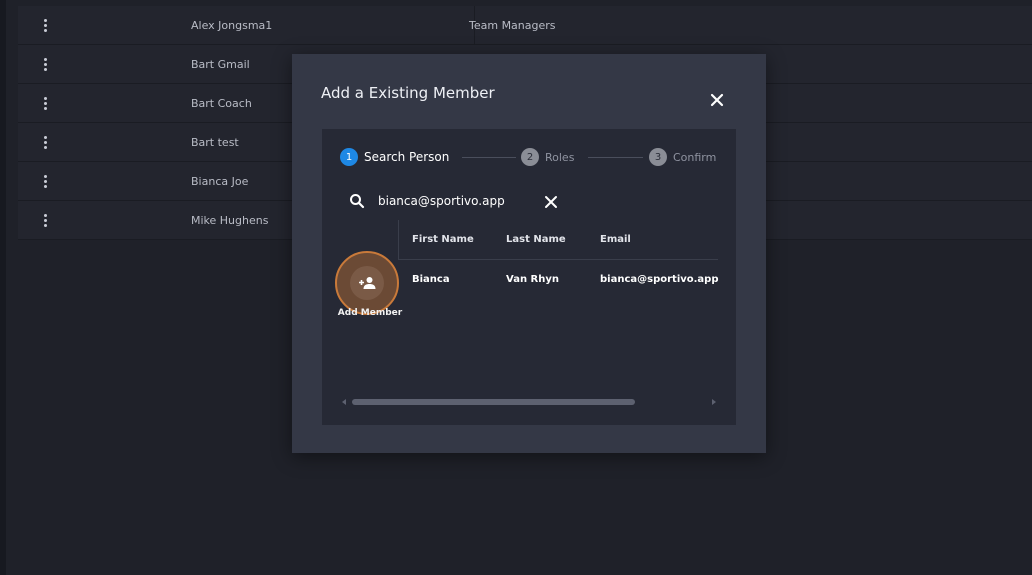 This screenshot has width=1032, height=575. What do you see at coordinates (407, 157) in the screenshot?
I see `step-label: Search Person` at bounding box center [407, 157].